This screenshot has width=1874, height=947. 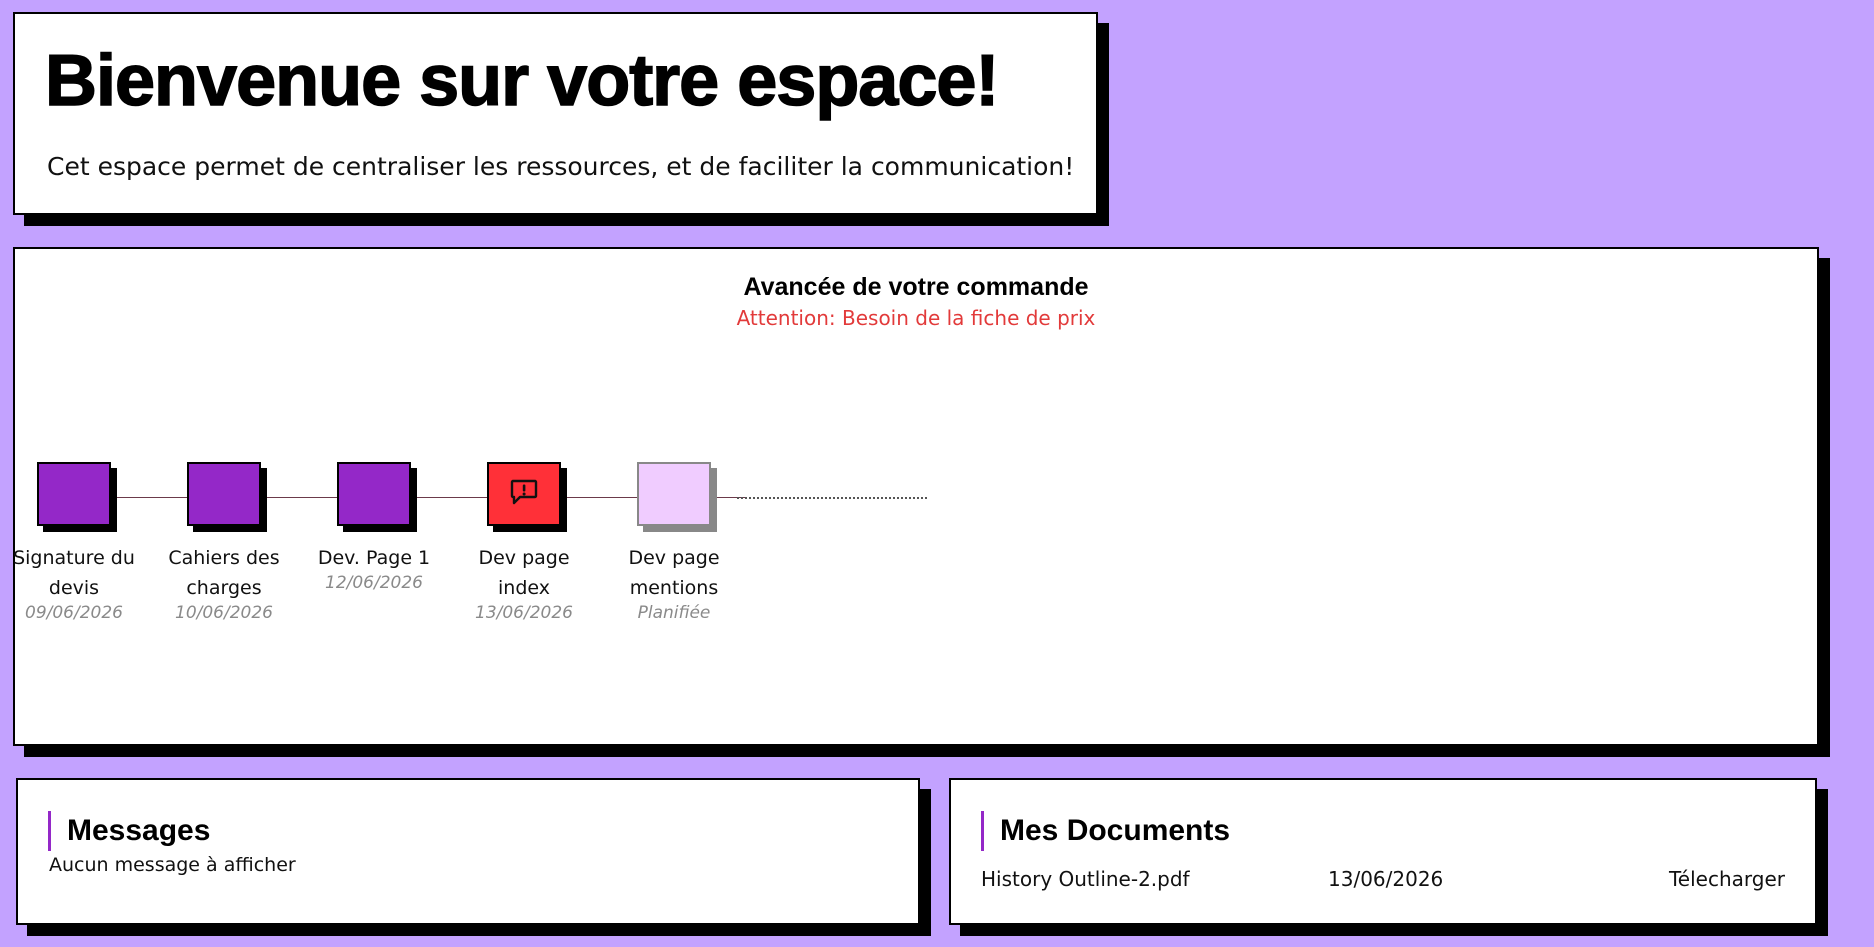 I want to click on messages-card: Messages Aucun message à afficher, so click(x=468, y=851).